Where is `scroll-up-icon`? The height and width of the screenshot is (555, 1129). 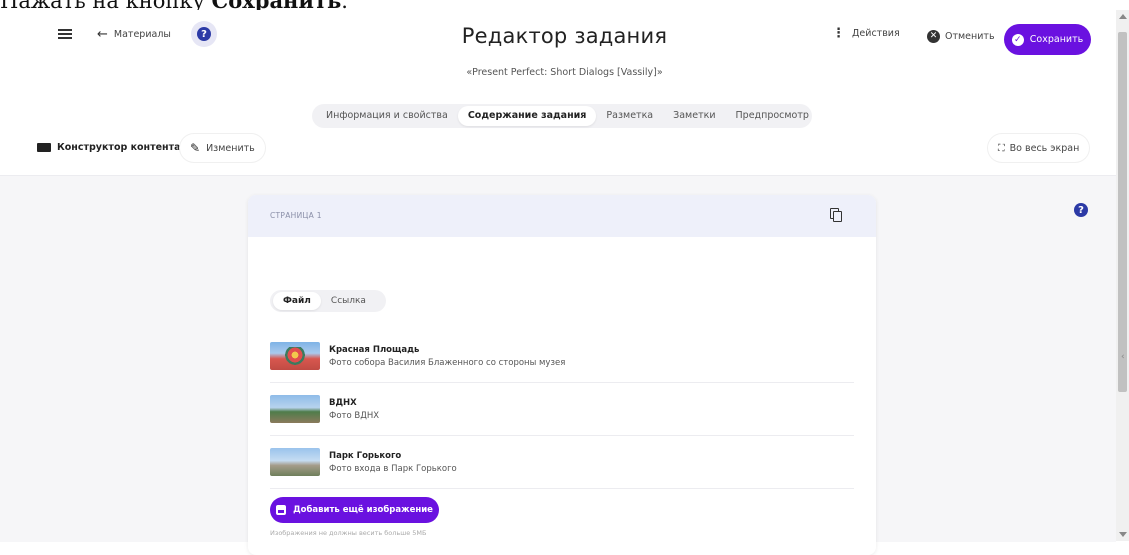
scroll-up-icon is located at coordinates (1123, 16).